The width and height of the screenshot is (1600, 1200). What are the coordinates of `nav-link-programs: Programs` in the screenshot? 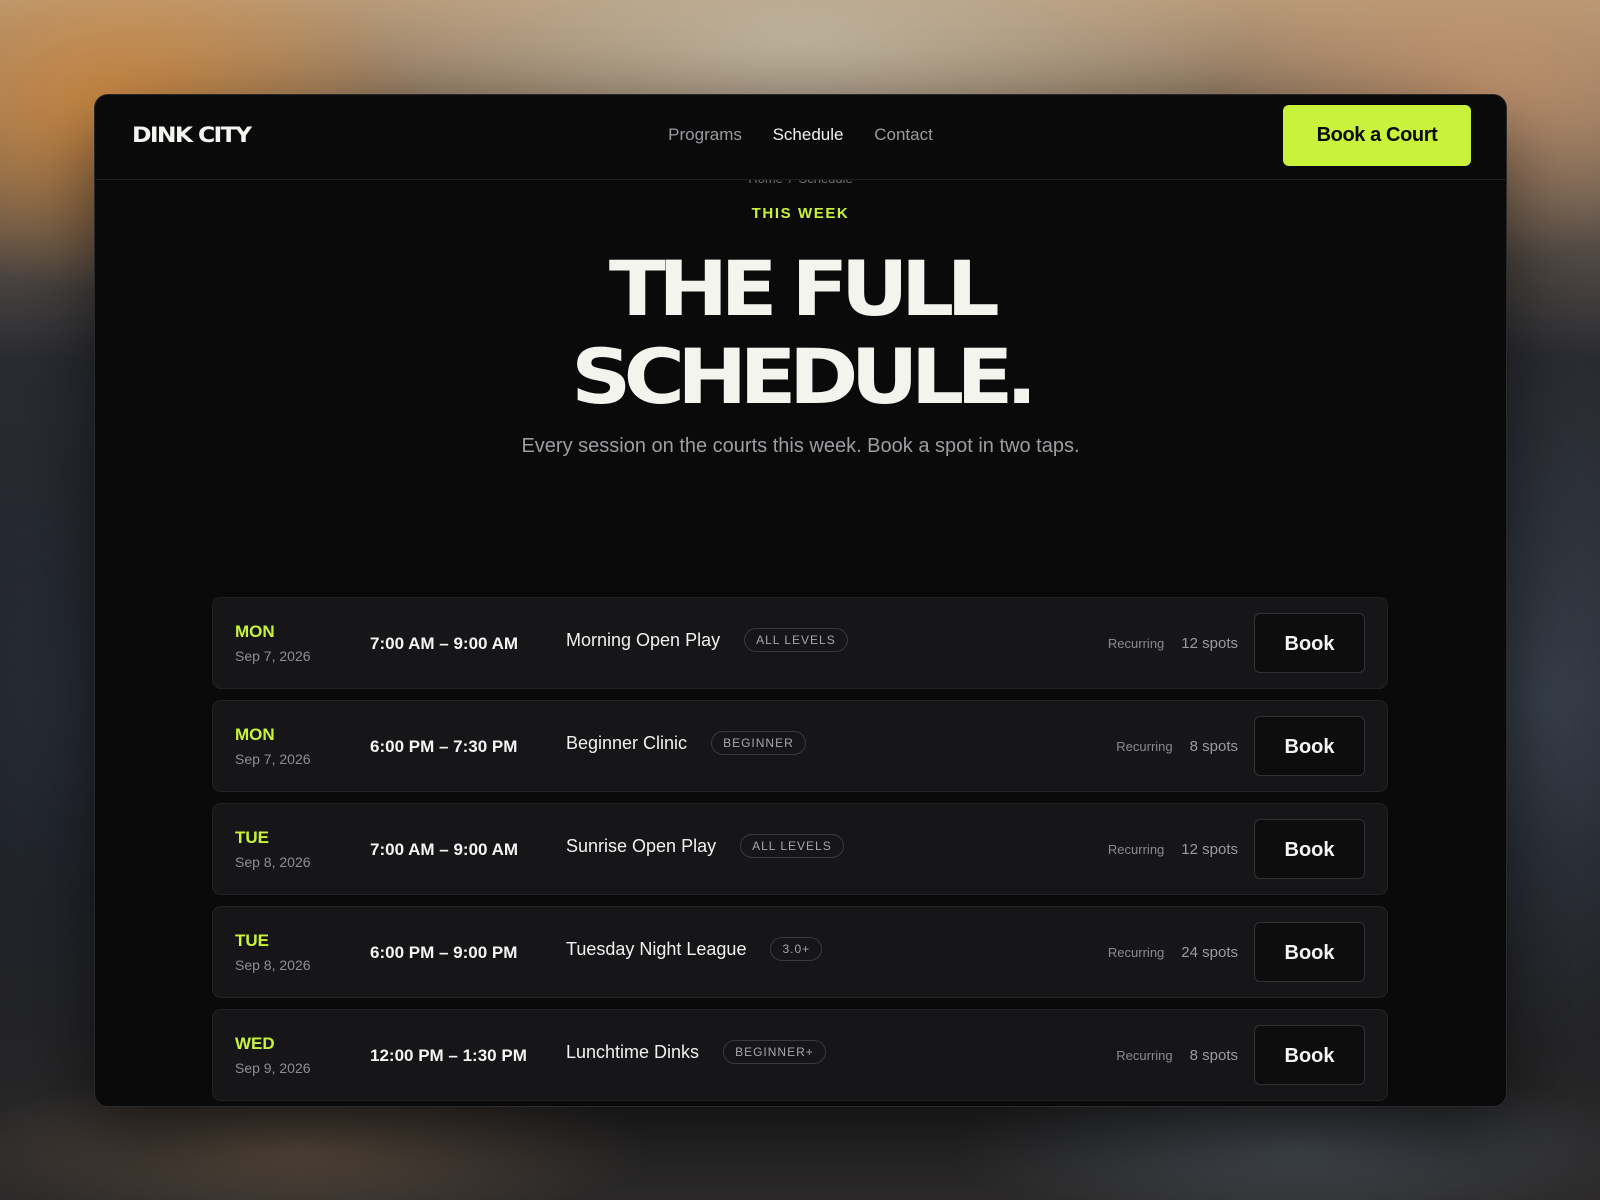 It's located at (705, 135).